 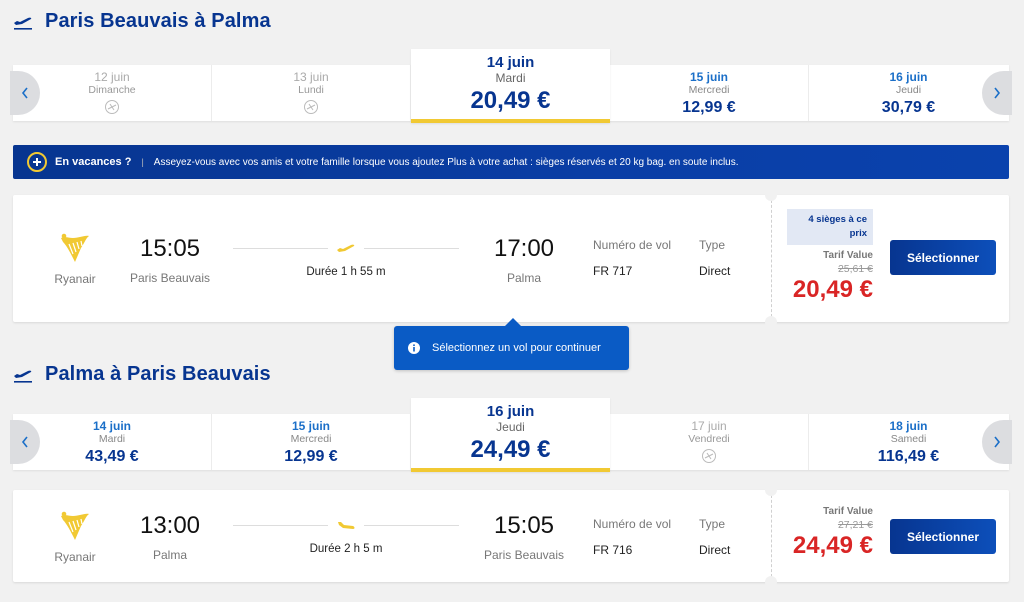 What do you see at coordinates (346, 536) in the screenshot?
I see `flight-route: Durée 2 h 5 m` at bounding box center [346, 536].